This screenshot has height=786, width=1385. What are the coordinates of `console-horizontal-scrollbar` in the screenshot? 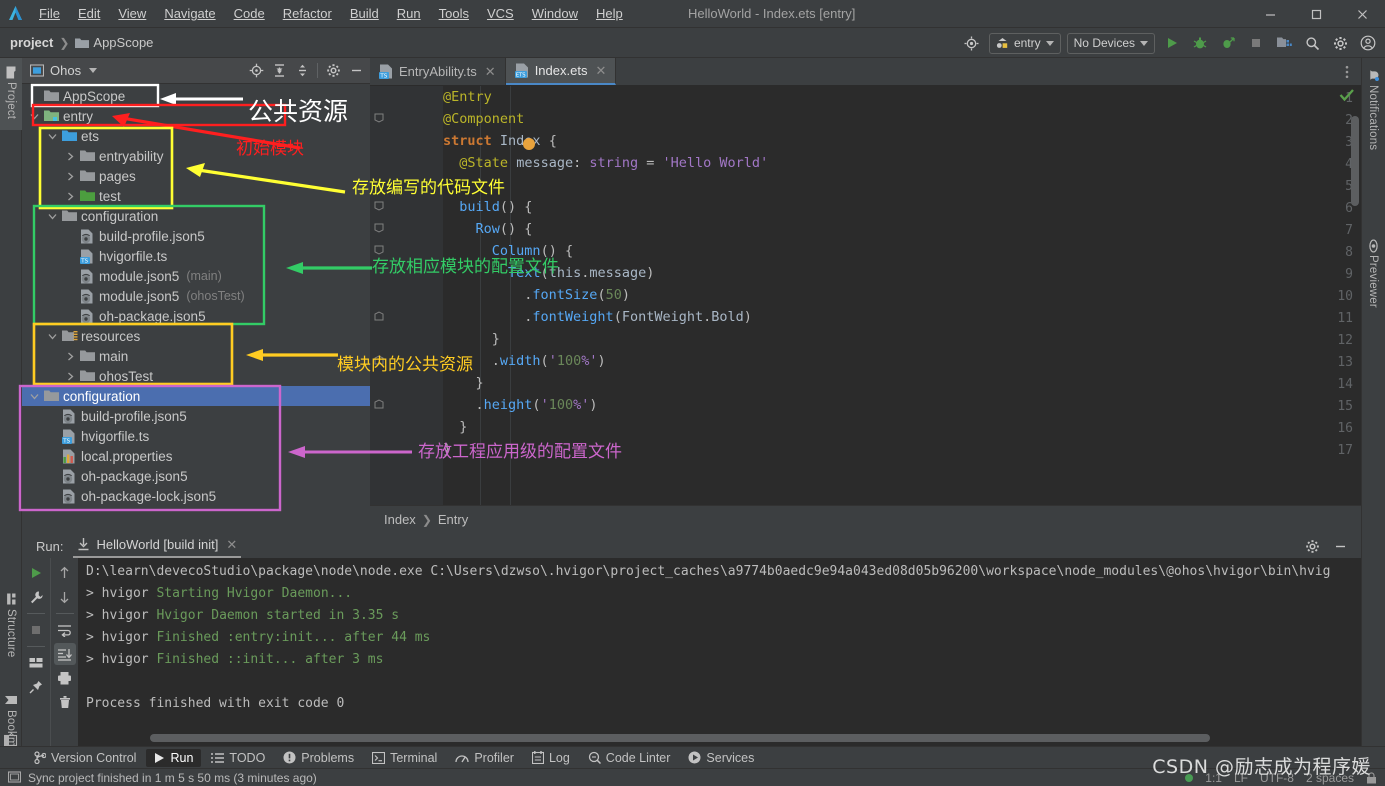 It's located at (680, 738).